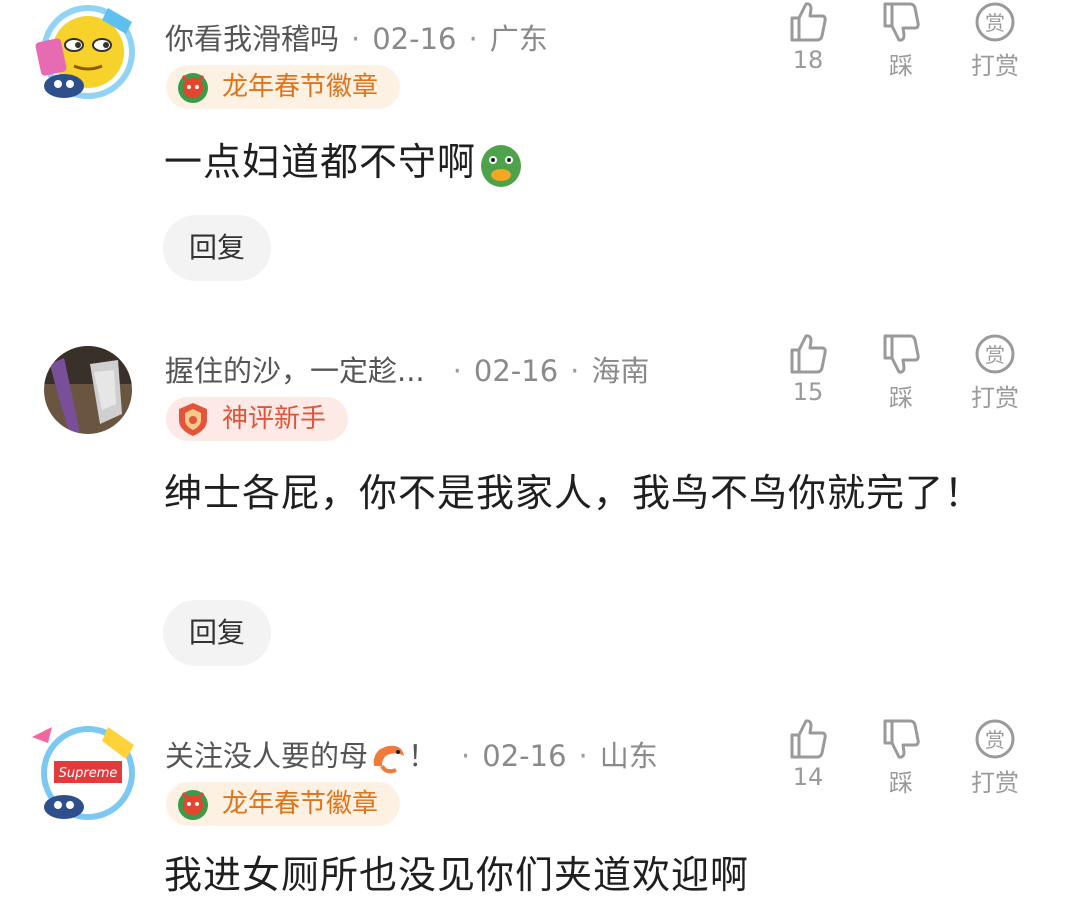 This screenshot has width=1080, height=915. I want to click on comment-text: 绅士各屁，你不是我家人，我鸟不鸟你就完了！, so click(574, 493).